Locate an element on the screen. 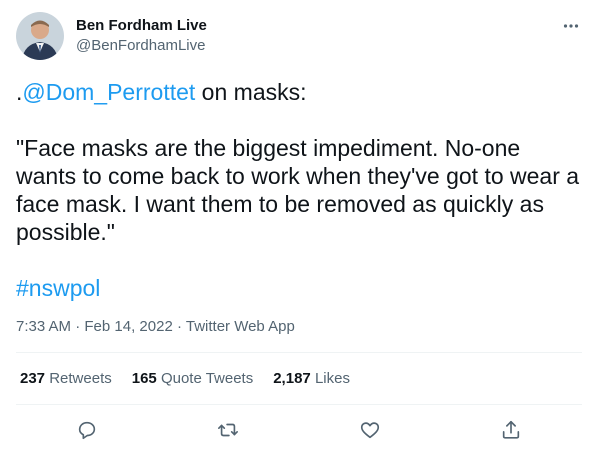 This screenshot has height=453, width=598. quotes-label: Quote Tweets is located at coordinates (207, 378).